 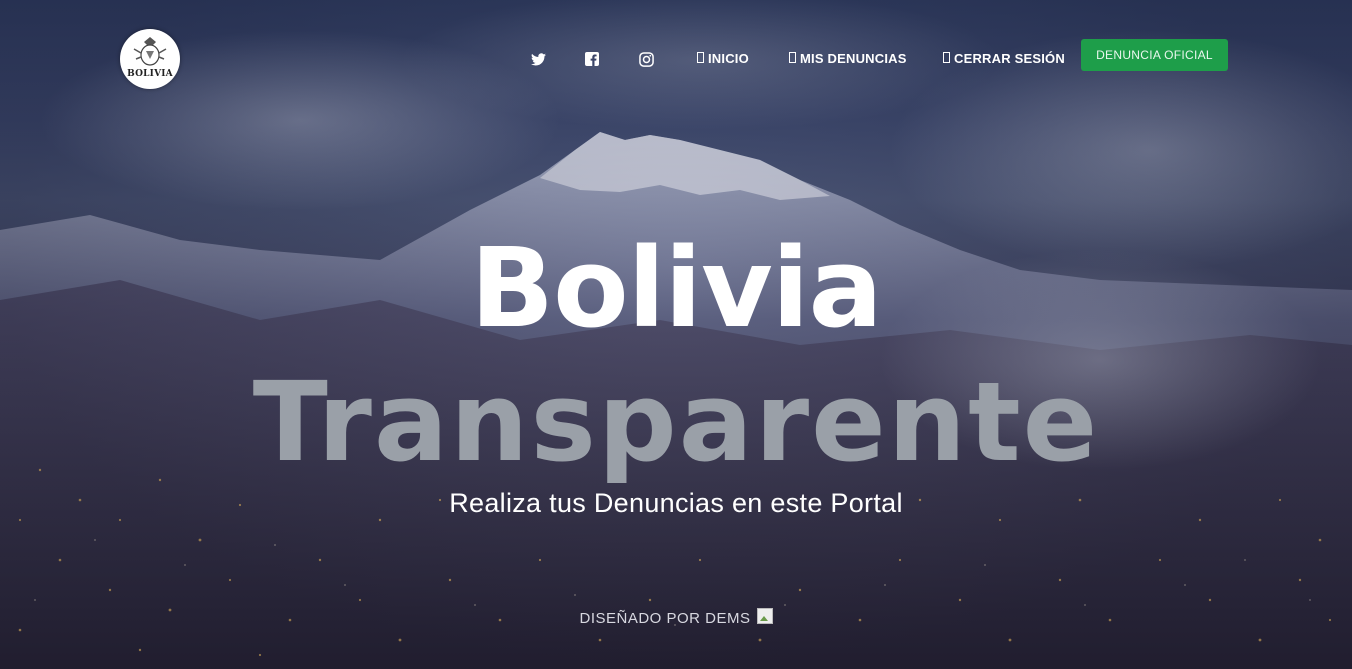 I want to click on instagram-icon, so click(x=646, y=59).